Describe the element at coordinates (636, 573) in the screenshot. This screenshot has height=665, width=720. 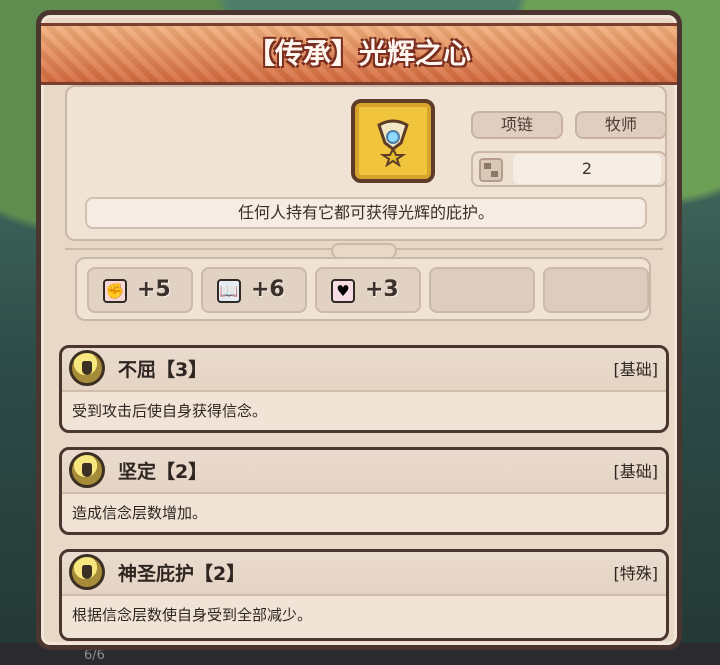
I see `skill-tag: [特殊]` at that location.